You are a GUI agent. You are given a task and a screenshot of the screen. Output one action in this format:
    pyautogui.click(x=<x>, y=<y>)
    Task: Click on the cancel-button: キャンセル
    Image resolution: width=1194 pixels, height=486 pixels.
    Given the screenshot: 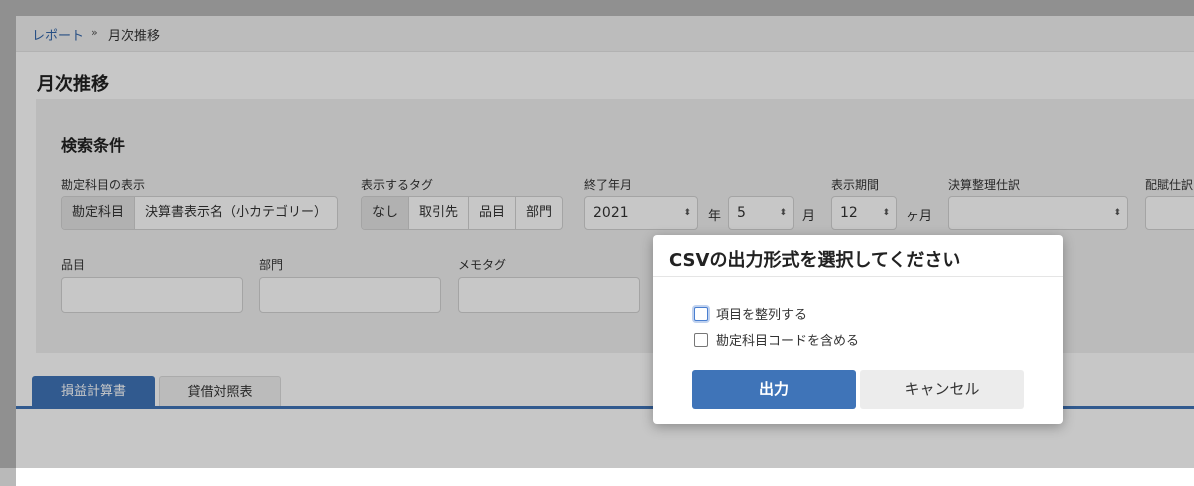 What is the action you would take?
    pyautogui.click(x=942, y=389)
    